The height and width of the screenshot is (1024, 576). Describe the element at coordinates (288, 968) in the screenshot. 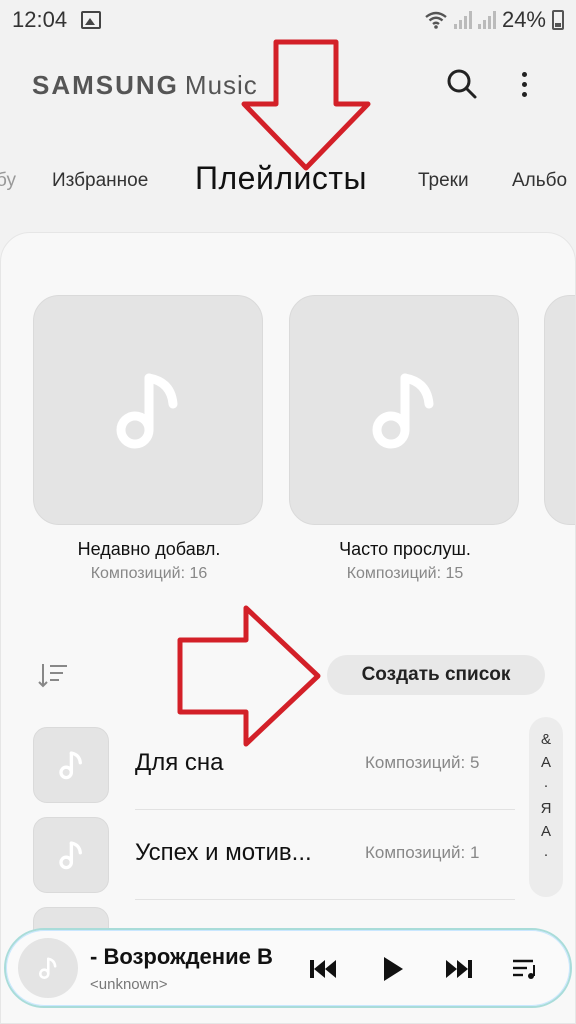

I see `mini-player: - Возрождение В <unknown>` at that location.